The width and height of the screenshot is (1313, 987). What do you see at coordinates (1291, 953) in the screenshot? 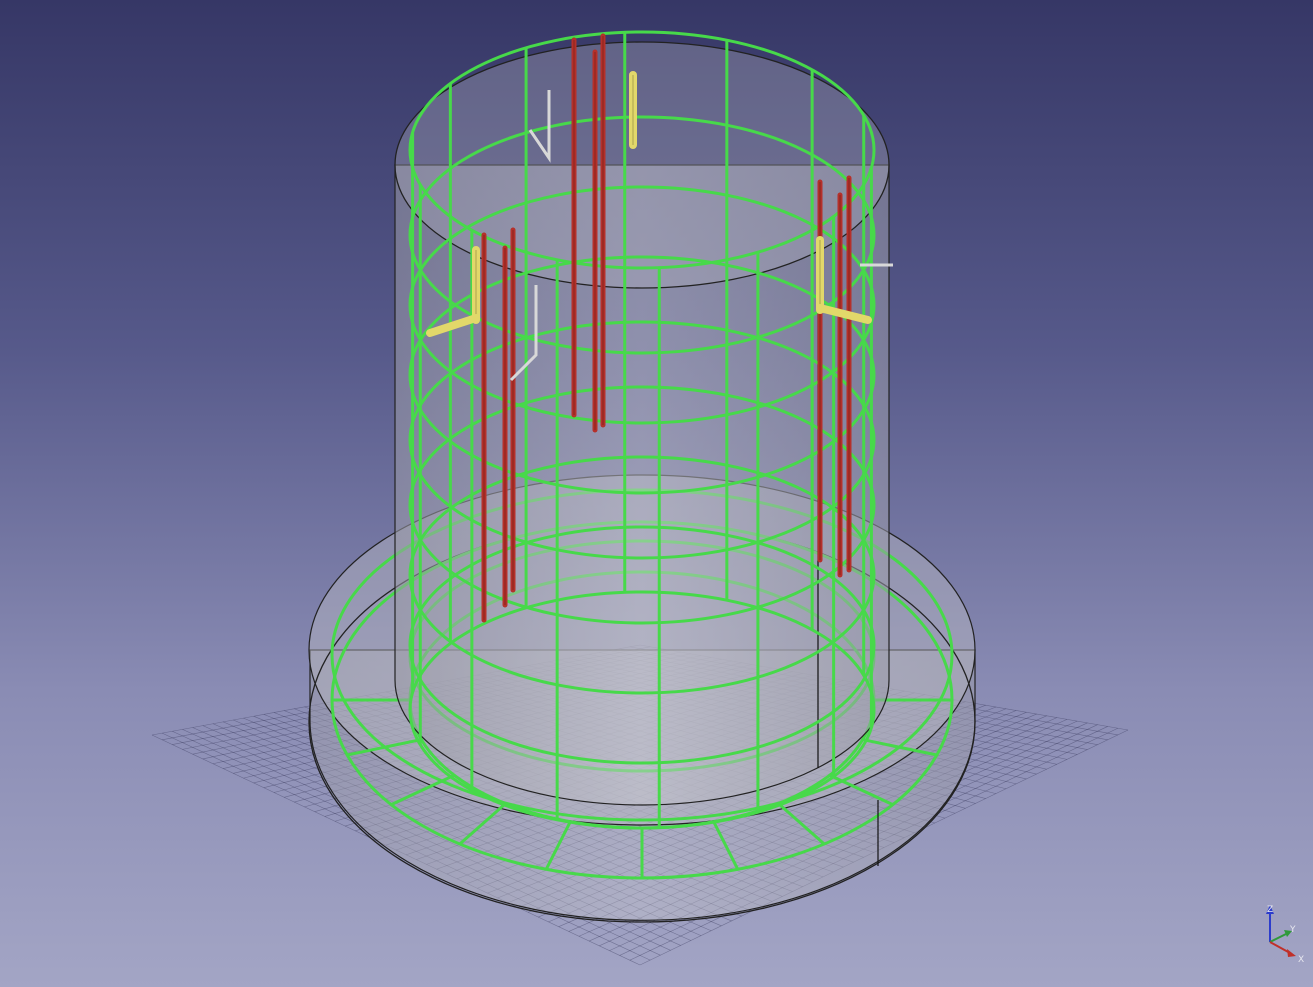
I see `x-arrow-icon` at bounding box center [1291, 953].